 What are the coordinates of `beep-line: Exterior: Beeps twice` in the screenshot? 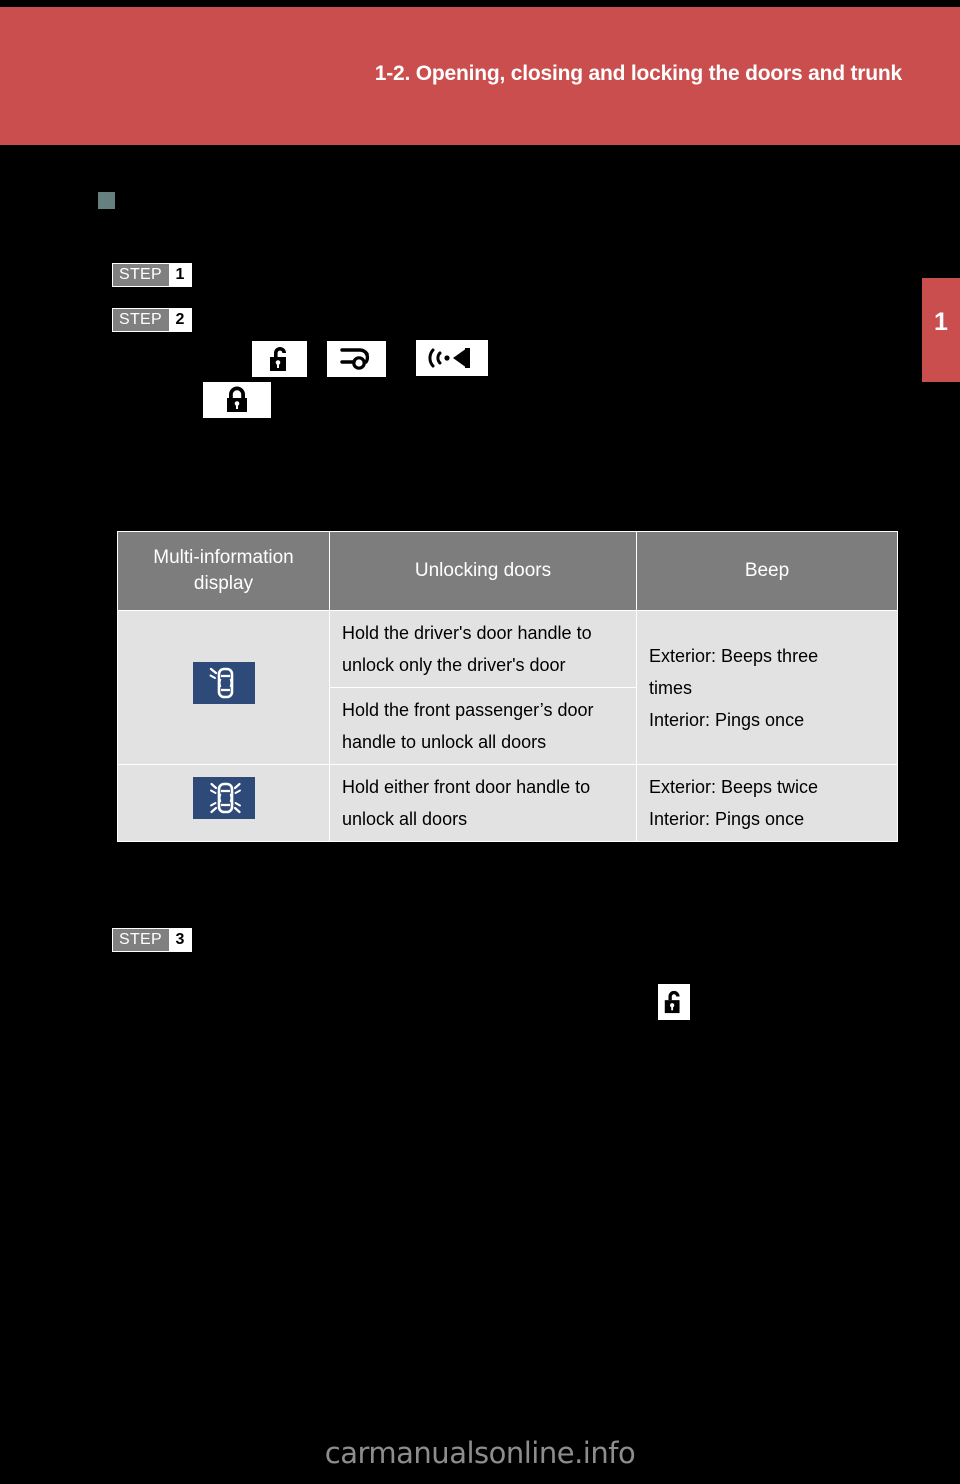 It's located at (734, 787).